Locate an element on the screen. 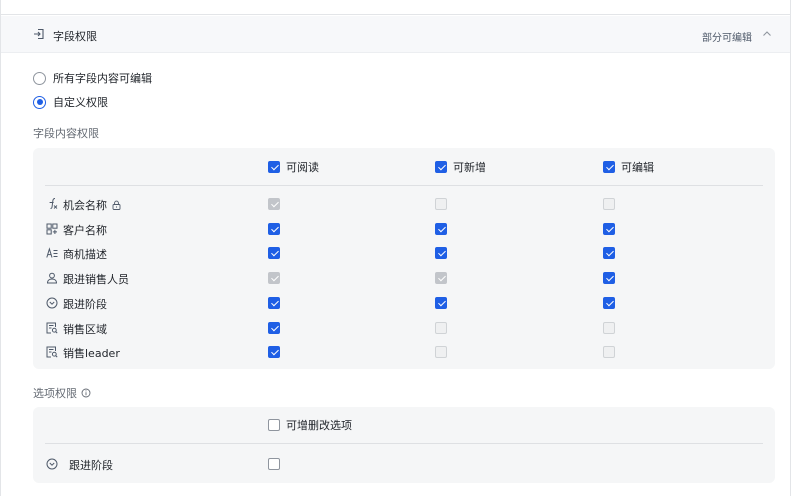 This screenshot has width=795, height=496. field-name-text: 销售leader is located at coordinates (91, 354).